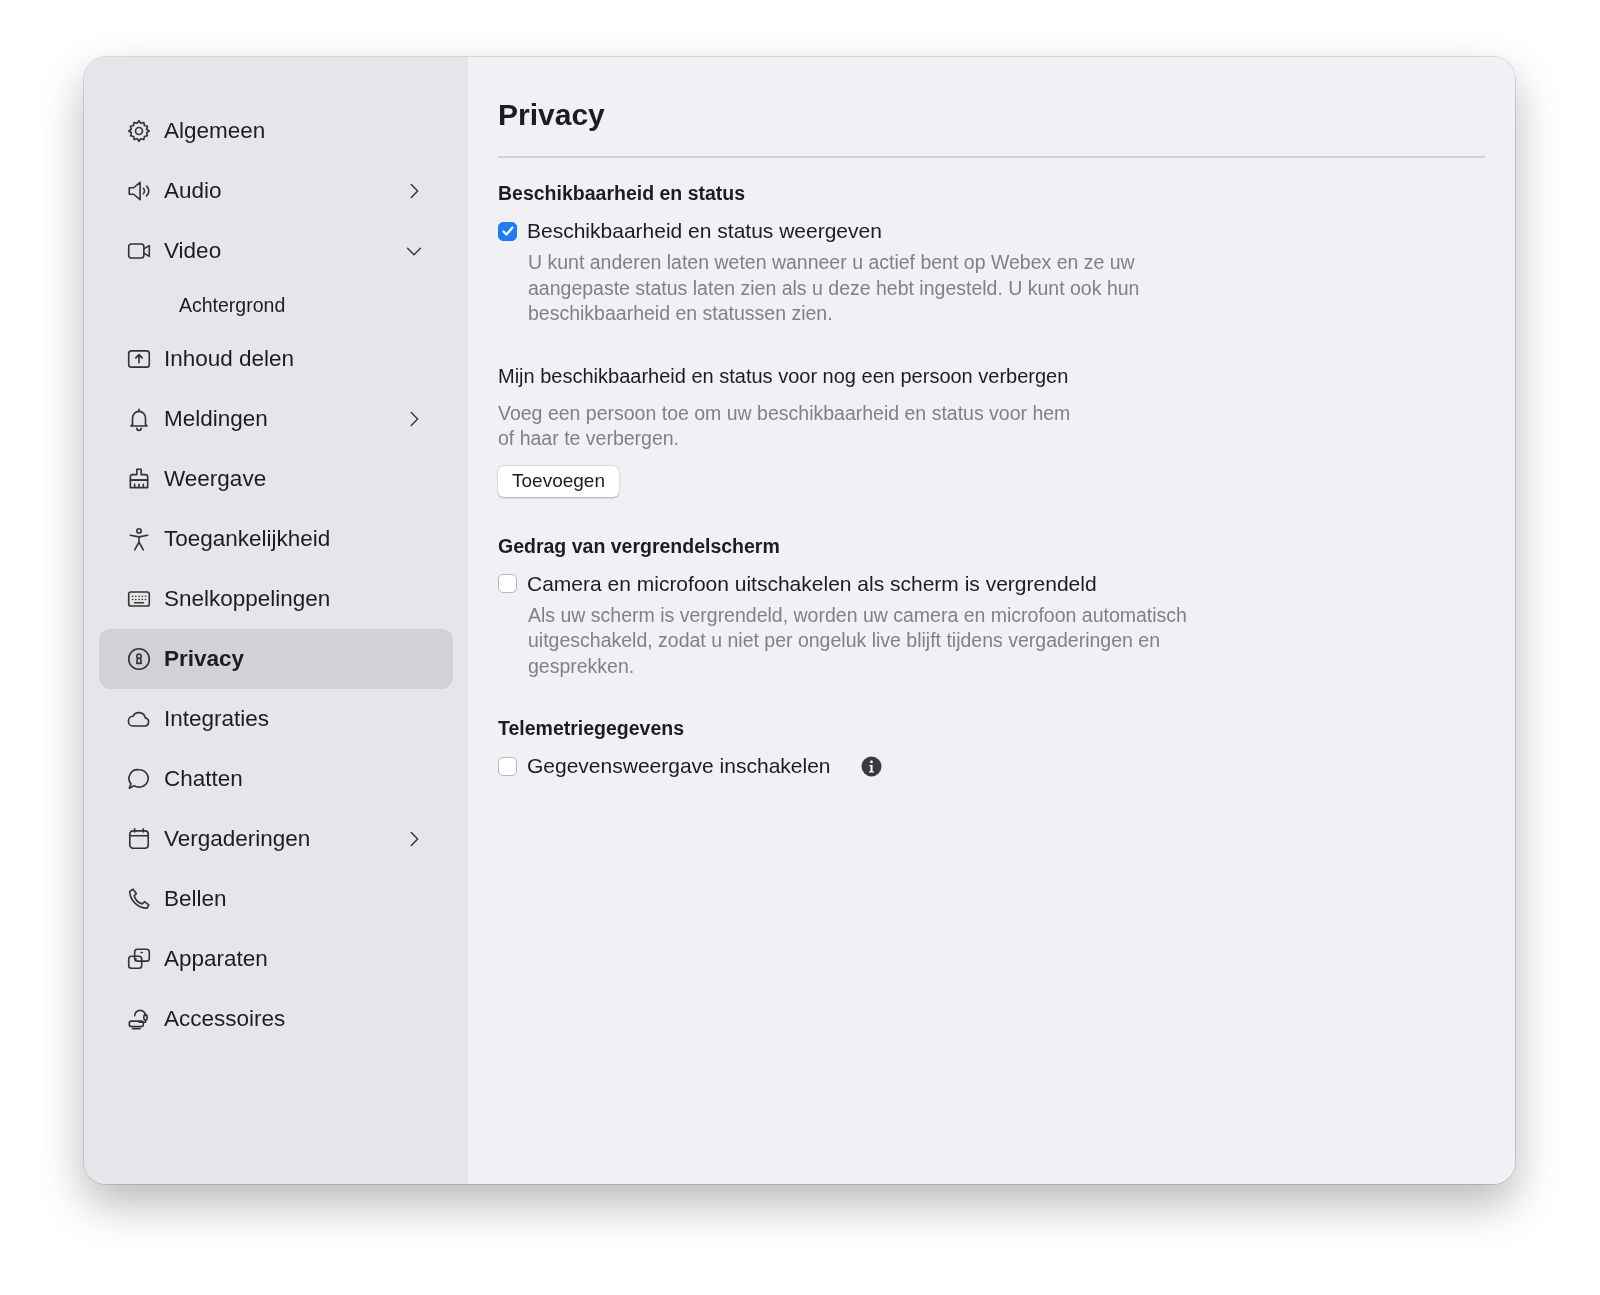  Describe the element at coordinates (679, 766) in the screenshot. I see `checkbox-label: Gegevensweergave inschakelen` at that location.